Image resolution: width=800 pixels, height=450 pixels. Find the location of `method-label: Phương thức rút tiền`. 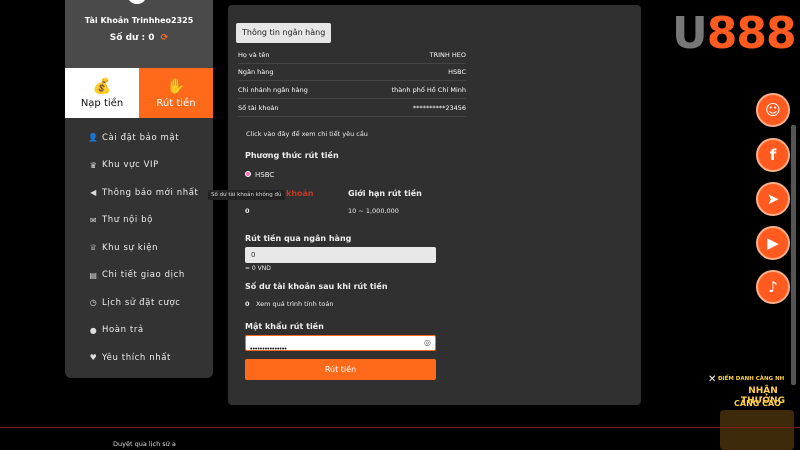

method-label: Phương thức rút tiền is located at coordinates (292, 155).